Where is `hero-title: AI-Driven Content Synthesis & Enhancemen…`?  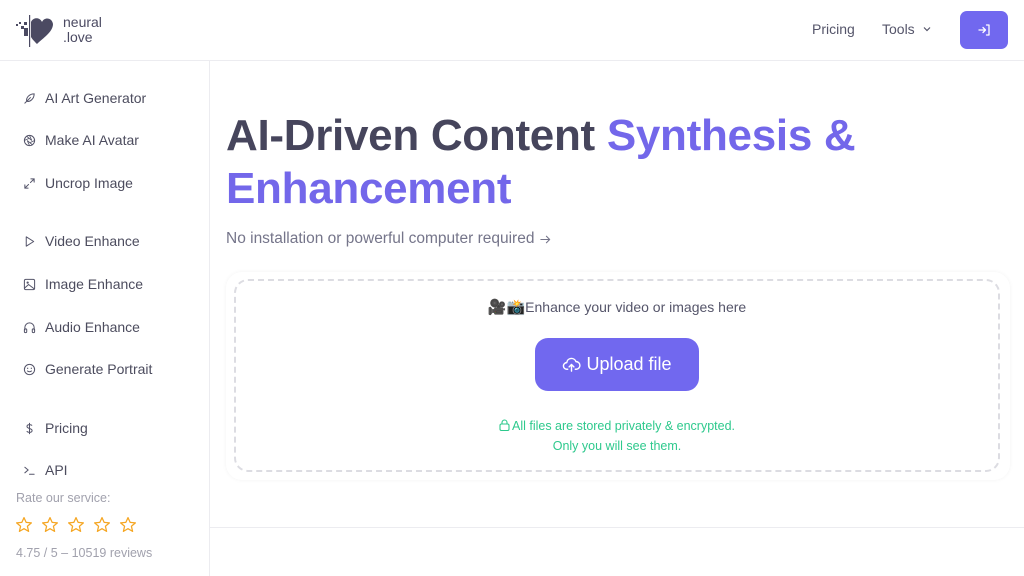
hero-title: AI-Driven Content Synthesis & Enhancemen… is located at coordinates (576, 162).